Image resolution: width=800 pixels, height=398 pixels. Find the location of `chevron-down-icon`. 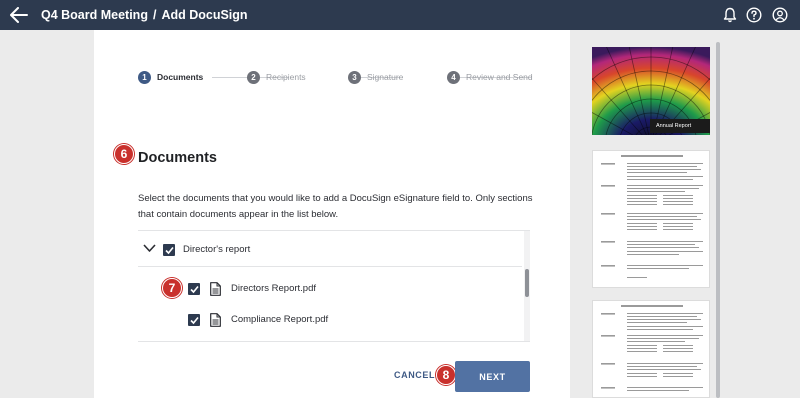

chevron-down-icon is located at coordinates (149, 248).